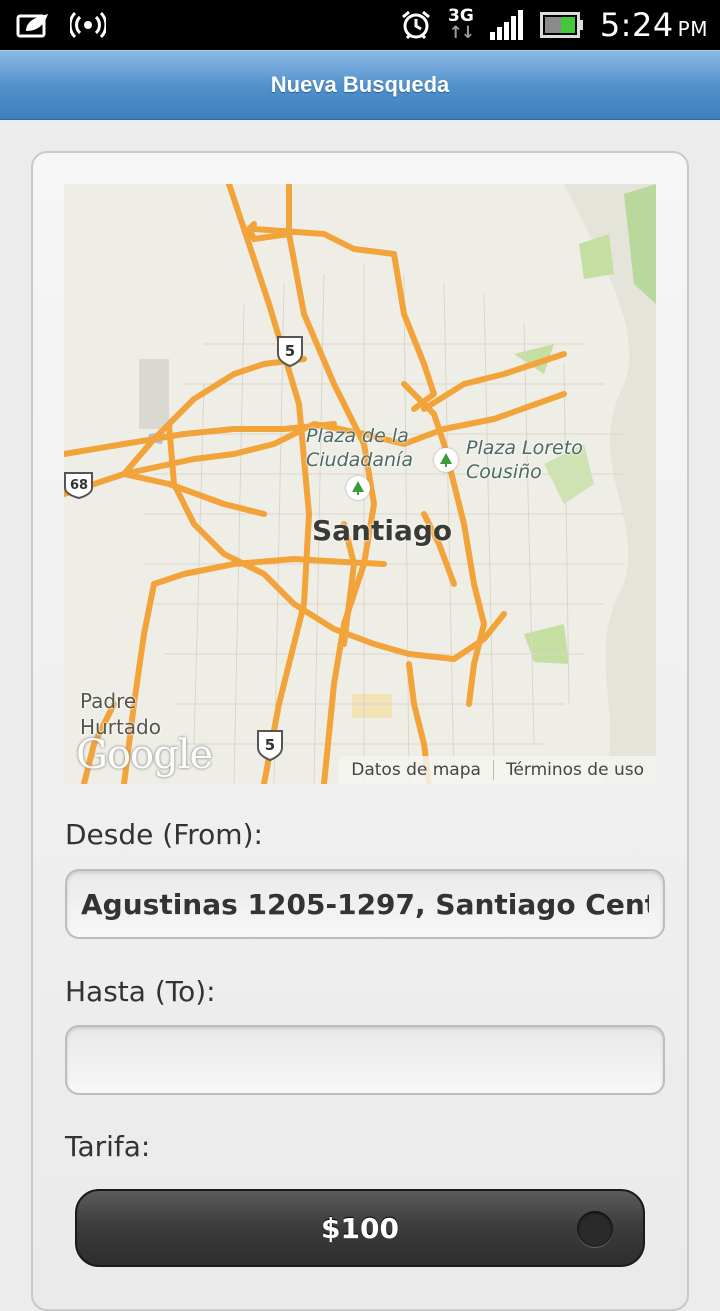  Describe the element at coordinates (34, 25) in the screenshot. I see `leaf-notification-icon` at that location.